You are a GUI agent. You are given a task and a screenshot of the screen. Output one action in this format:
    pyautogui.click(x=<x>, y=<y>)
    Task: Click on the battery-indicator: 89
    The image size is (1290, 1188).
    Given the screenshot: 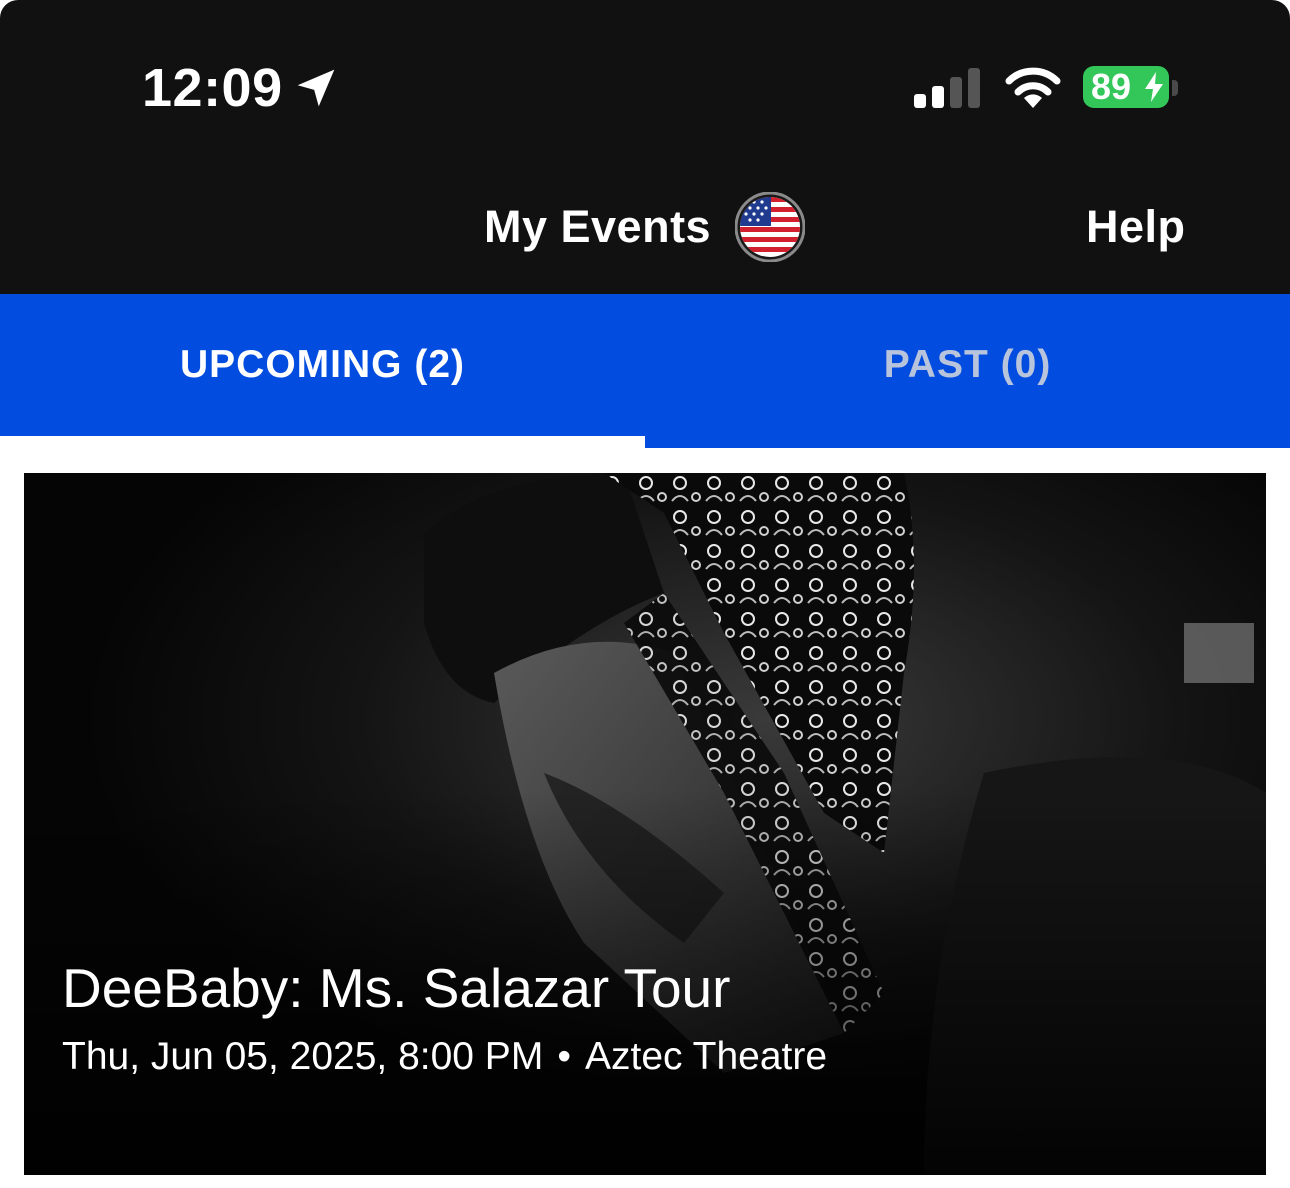 What is the action you would take?
    pyautogui.click(x=1126, y=87)
    